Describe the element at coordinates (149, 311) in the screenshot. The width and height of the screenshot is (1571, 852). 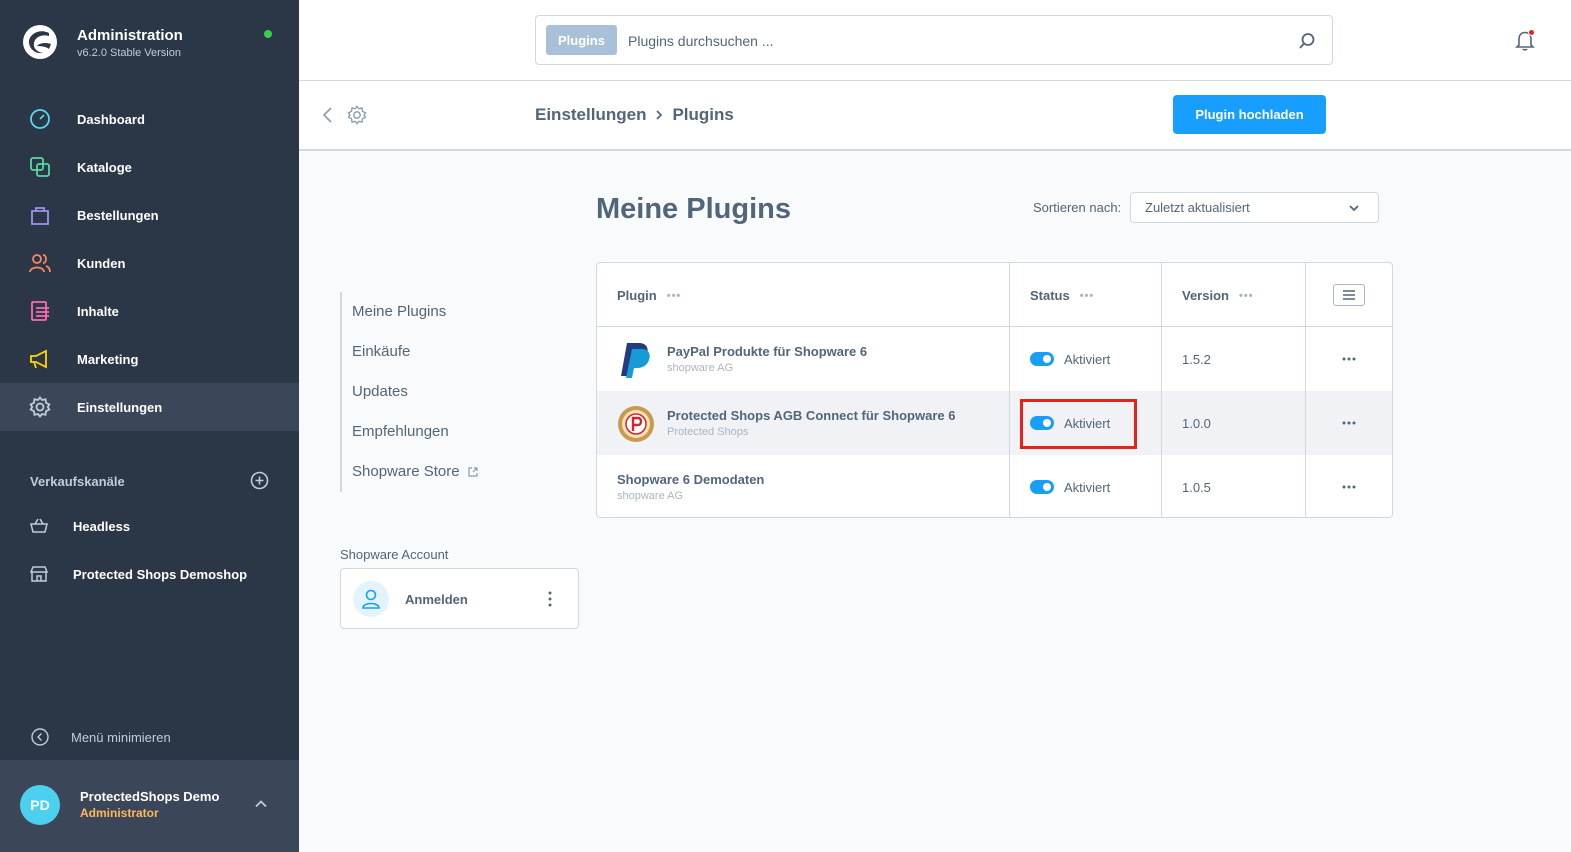
I see `sidebar-item-inhalte: Inhalte` at that location.